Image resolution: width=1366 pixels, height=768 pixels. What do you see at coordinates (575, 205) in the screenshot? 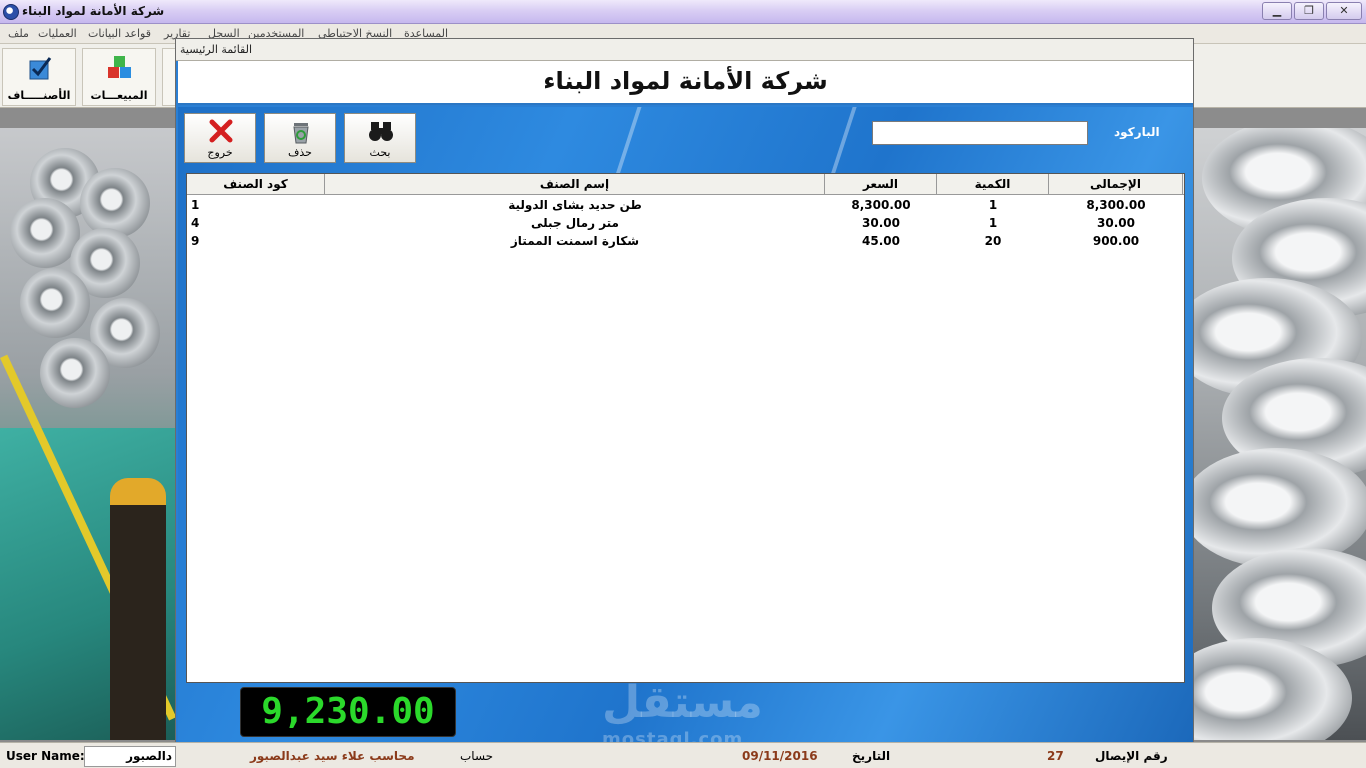
I see `cell-name: طن حديد بشاى الدولية` at bounding box center [575, 205].